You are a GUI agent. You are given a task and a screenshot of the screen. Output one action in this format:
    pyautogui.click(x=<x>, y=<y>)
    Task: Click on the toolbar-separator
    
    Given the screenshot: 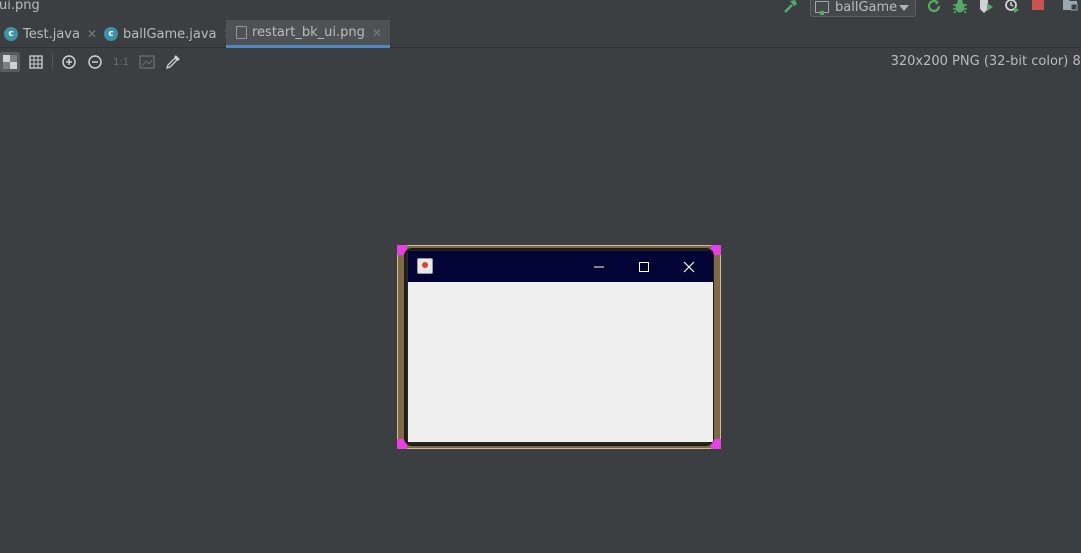 What is the action you would take?
    pyautogui.click(x=52, y=62)
    